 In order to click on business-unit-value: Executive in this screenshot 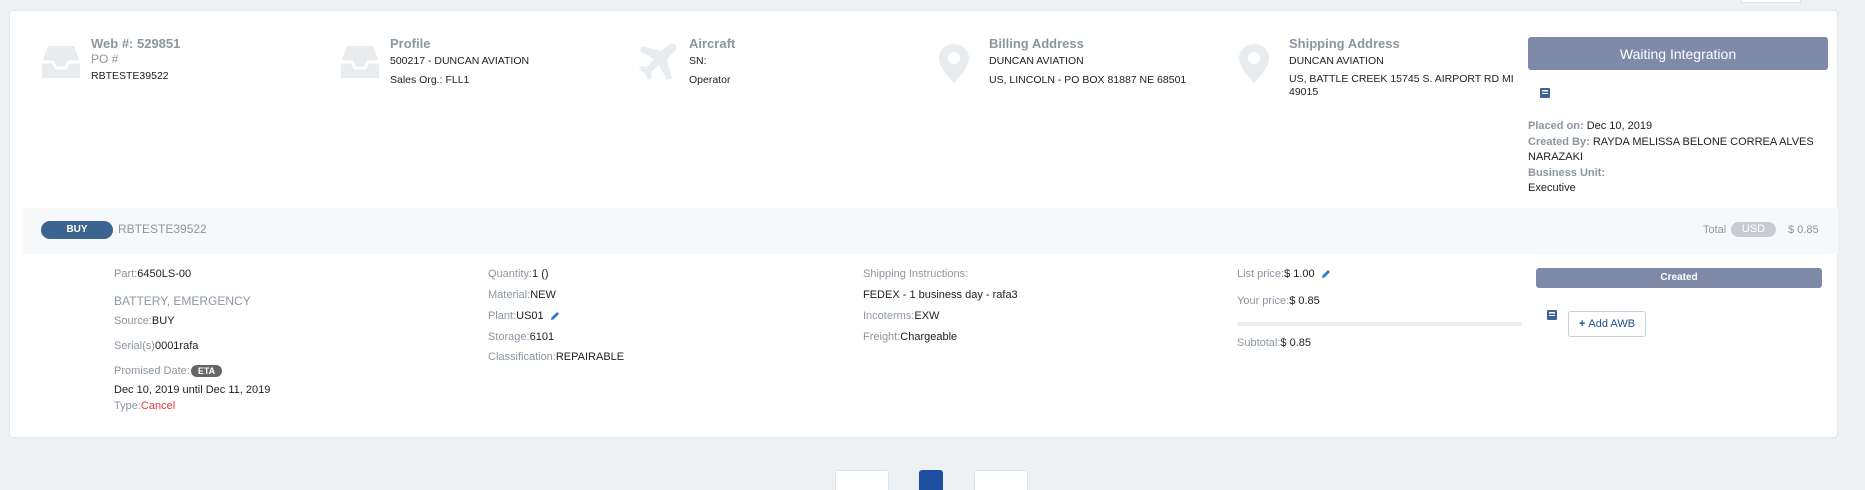, I will do `click(1552, 188)`.